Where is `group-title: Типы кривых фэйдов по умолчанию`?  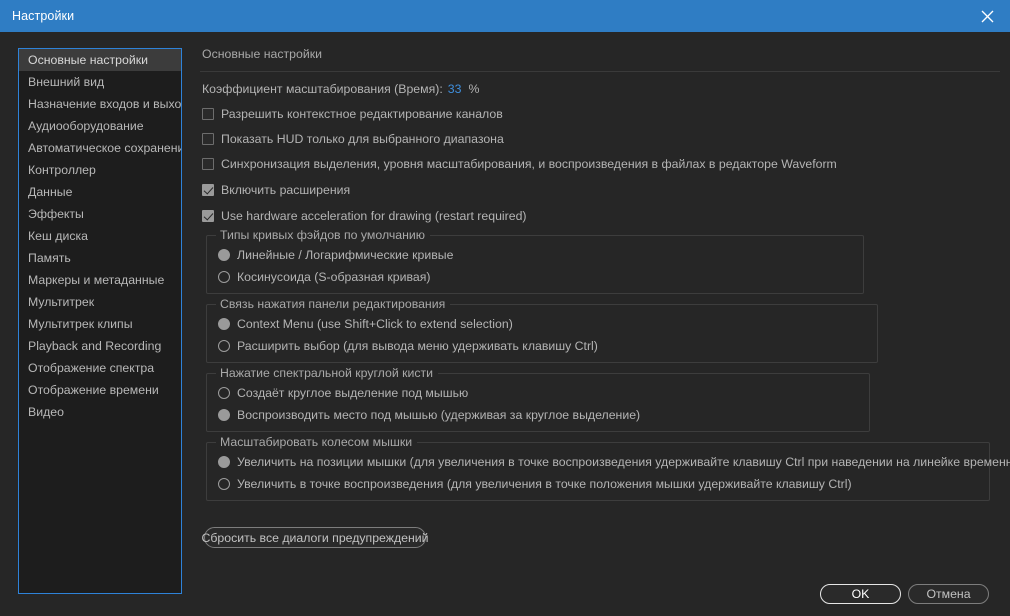 group-title: Типы кривых фэйдов по умолчанию is located at coordinates (323, 235).